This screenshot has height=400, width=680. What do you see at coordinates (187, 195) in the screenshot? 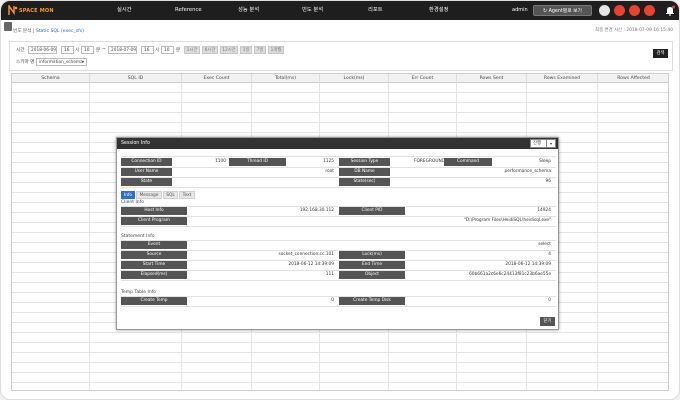
I see `tab-text: Text` at bounding box center [187, 195].